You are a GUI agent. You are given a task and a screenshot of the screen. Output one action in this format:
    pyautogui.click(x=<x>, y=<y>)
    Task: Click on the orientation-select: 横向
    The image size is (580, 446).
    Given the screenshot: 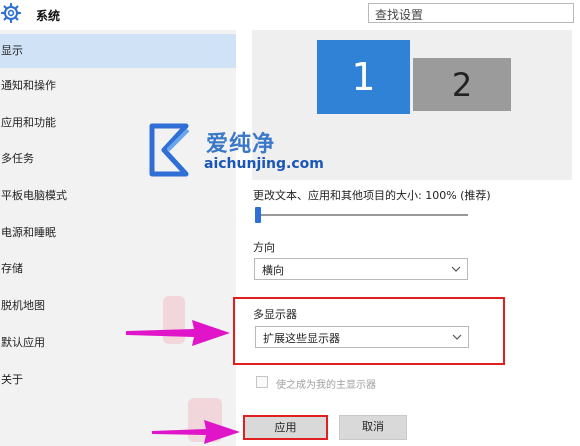 What is the action you would take?
    pyautogui.click(x=361, y=269)
    